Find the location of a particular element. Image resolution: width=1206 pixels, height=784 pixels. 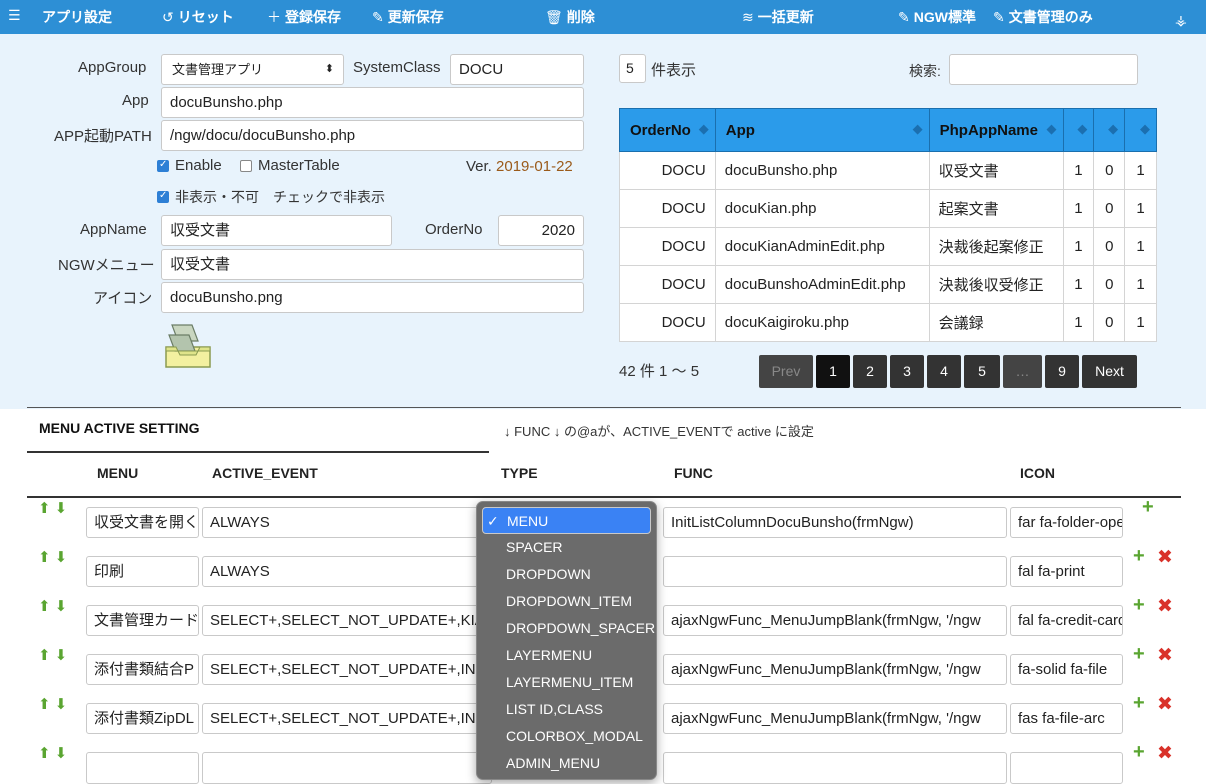

icon-class-input: fal fa-print is located at coordinates (1066, 571).